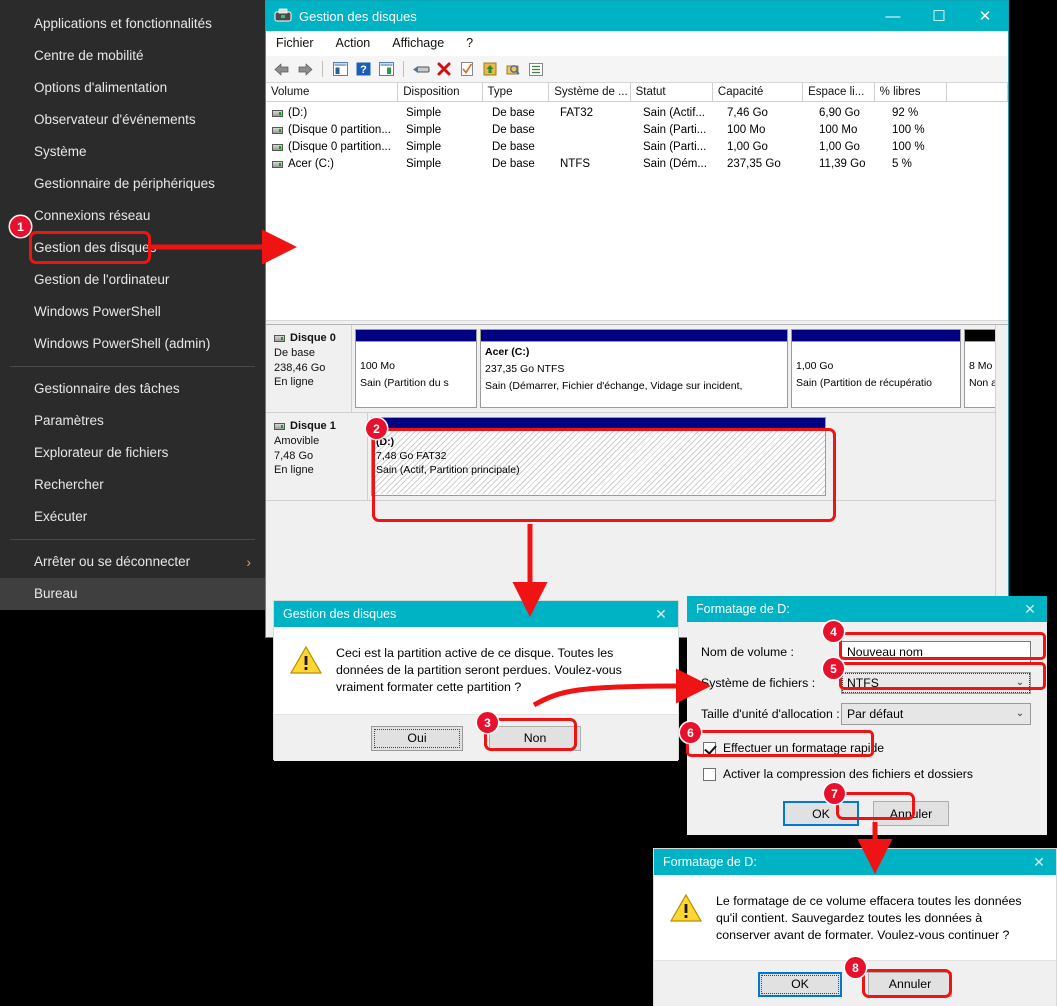 This screenshot has width=1057, height=1006. I want to click on check-icon, so click(467, 69).